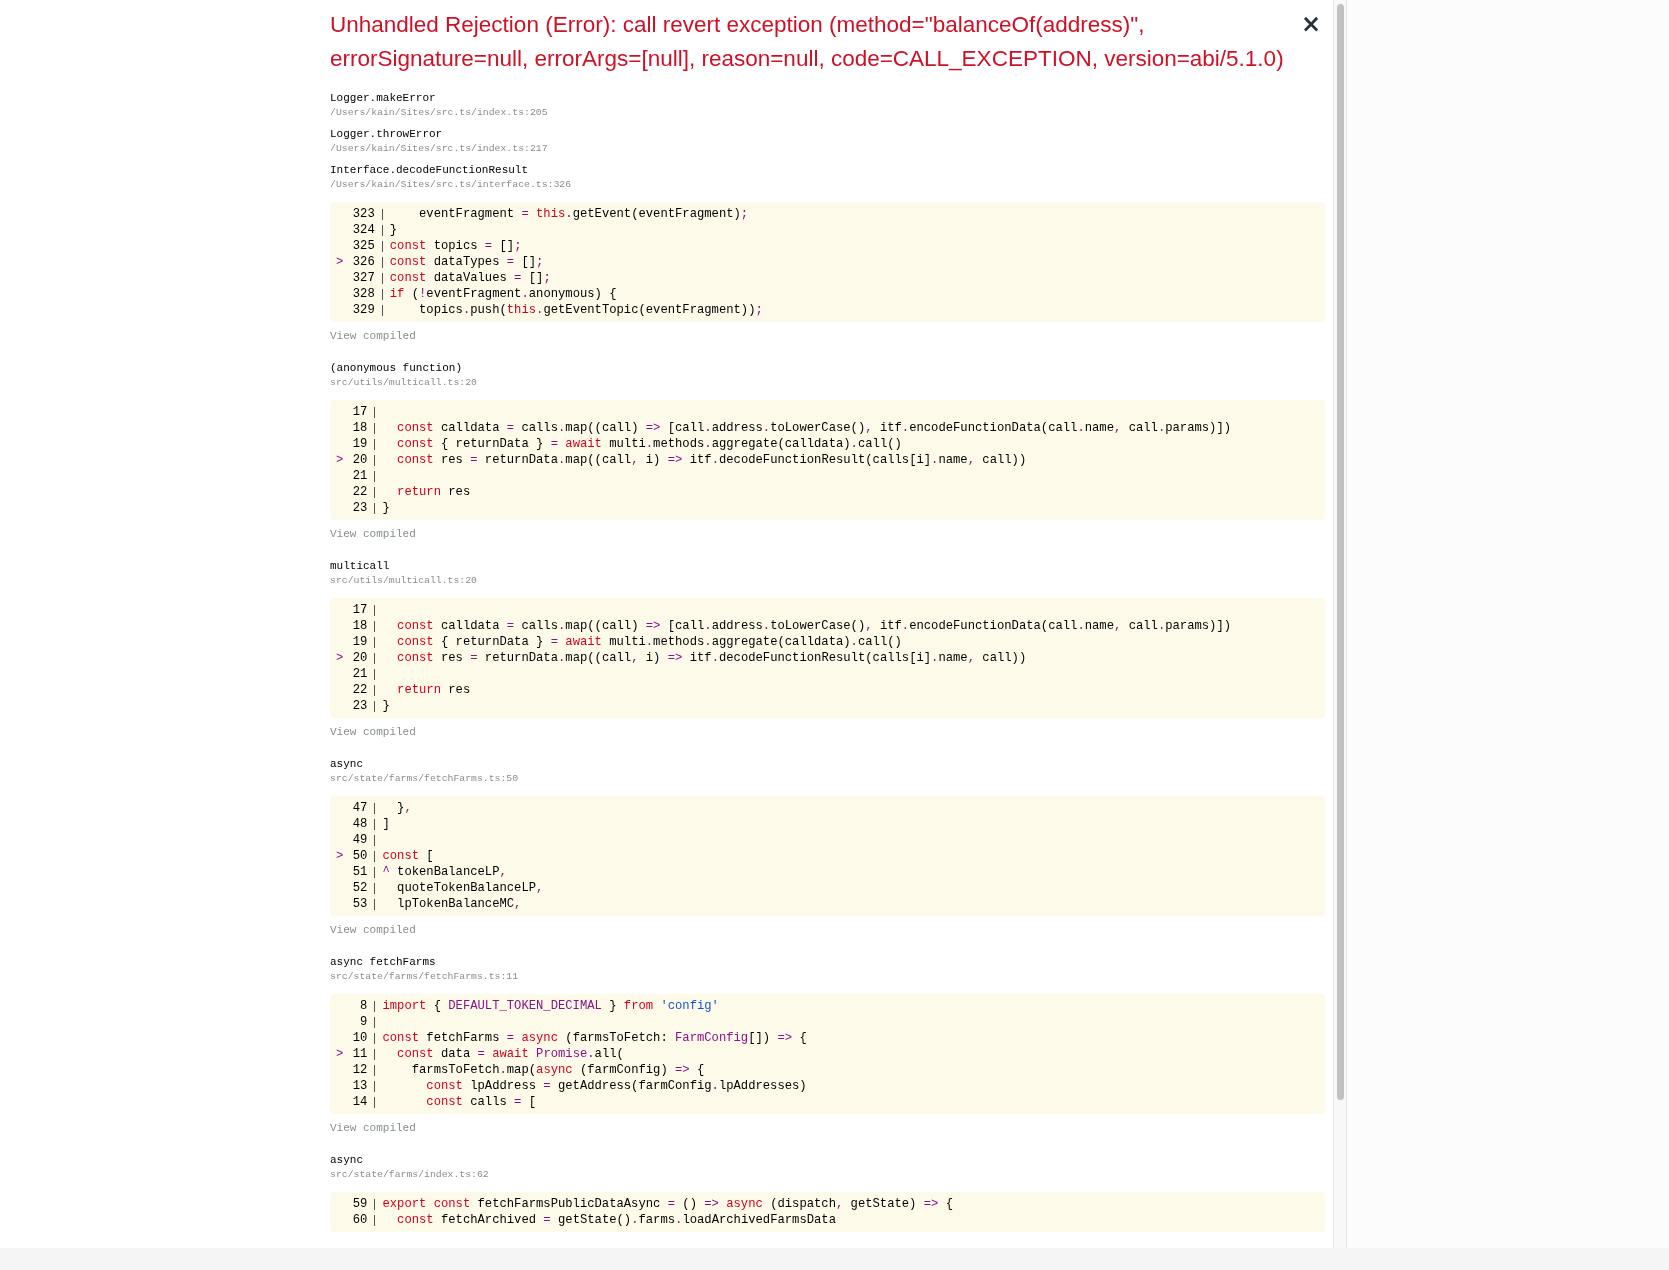  What do you see at coordinates (439, 113) in the screenshot?
I see `file-path: /Users/kain/Sites/src.ts/index.ts:205` at bounding box center [439, 113].